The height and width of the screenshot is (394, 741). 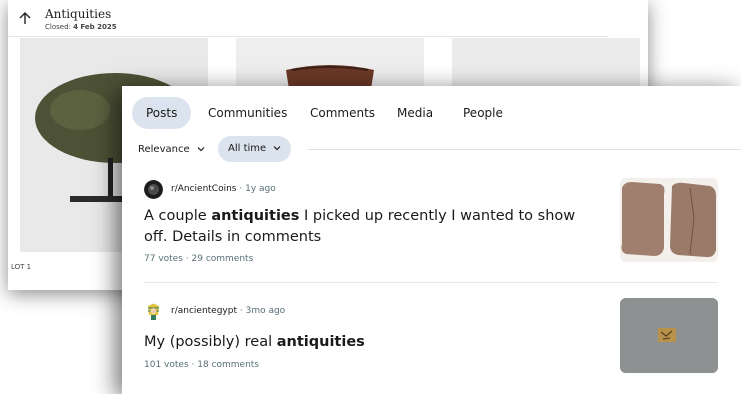 What do you see at coordinates (260, 189) in the screenshot?
I see `post-age: 1y ago` at bounding box center [260, 189].